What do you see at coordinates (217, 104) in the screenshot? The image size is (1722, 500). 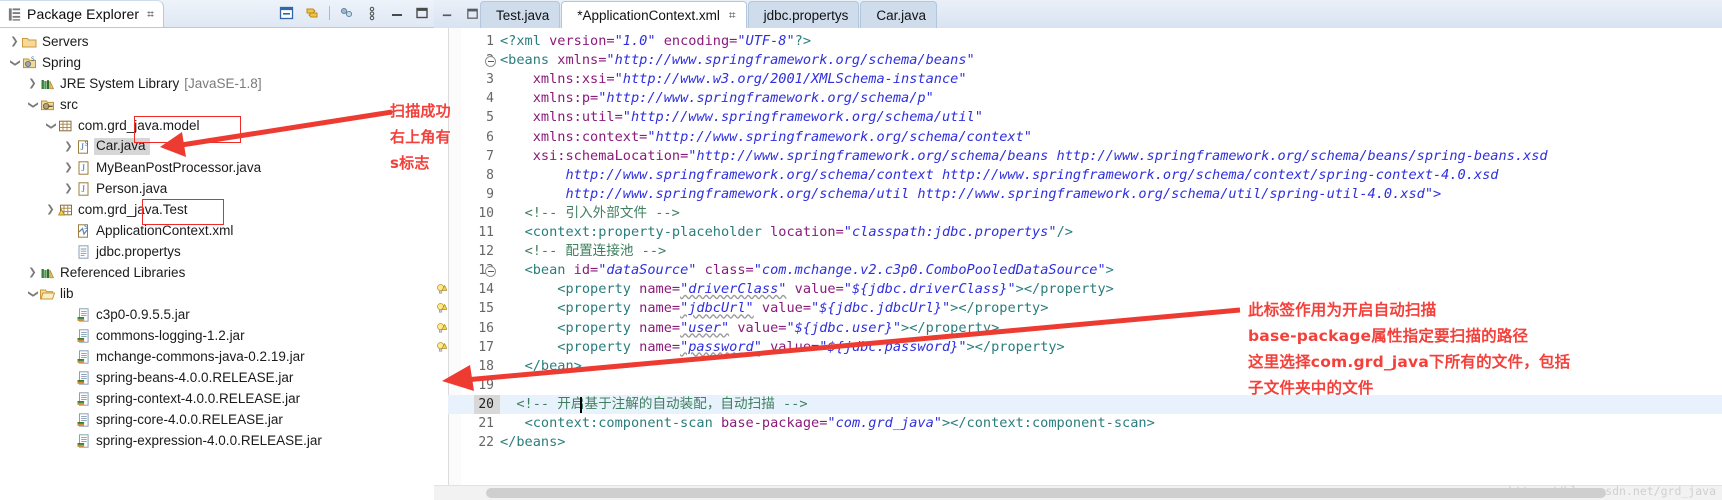 I see `tree-item-src: ❯ src` at bounding box center [217, 104].